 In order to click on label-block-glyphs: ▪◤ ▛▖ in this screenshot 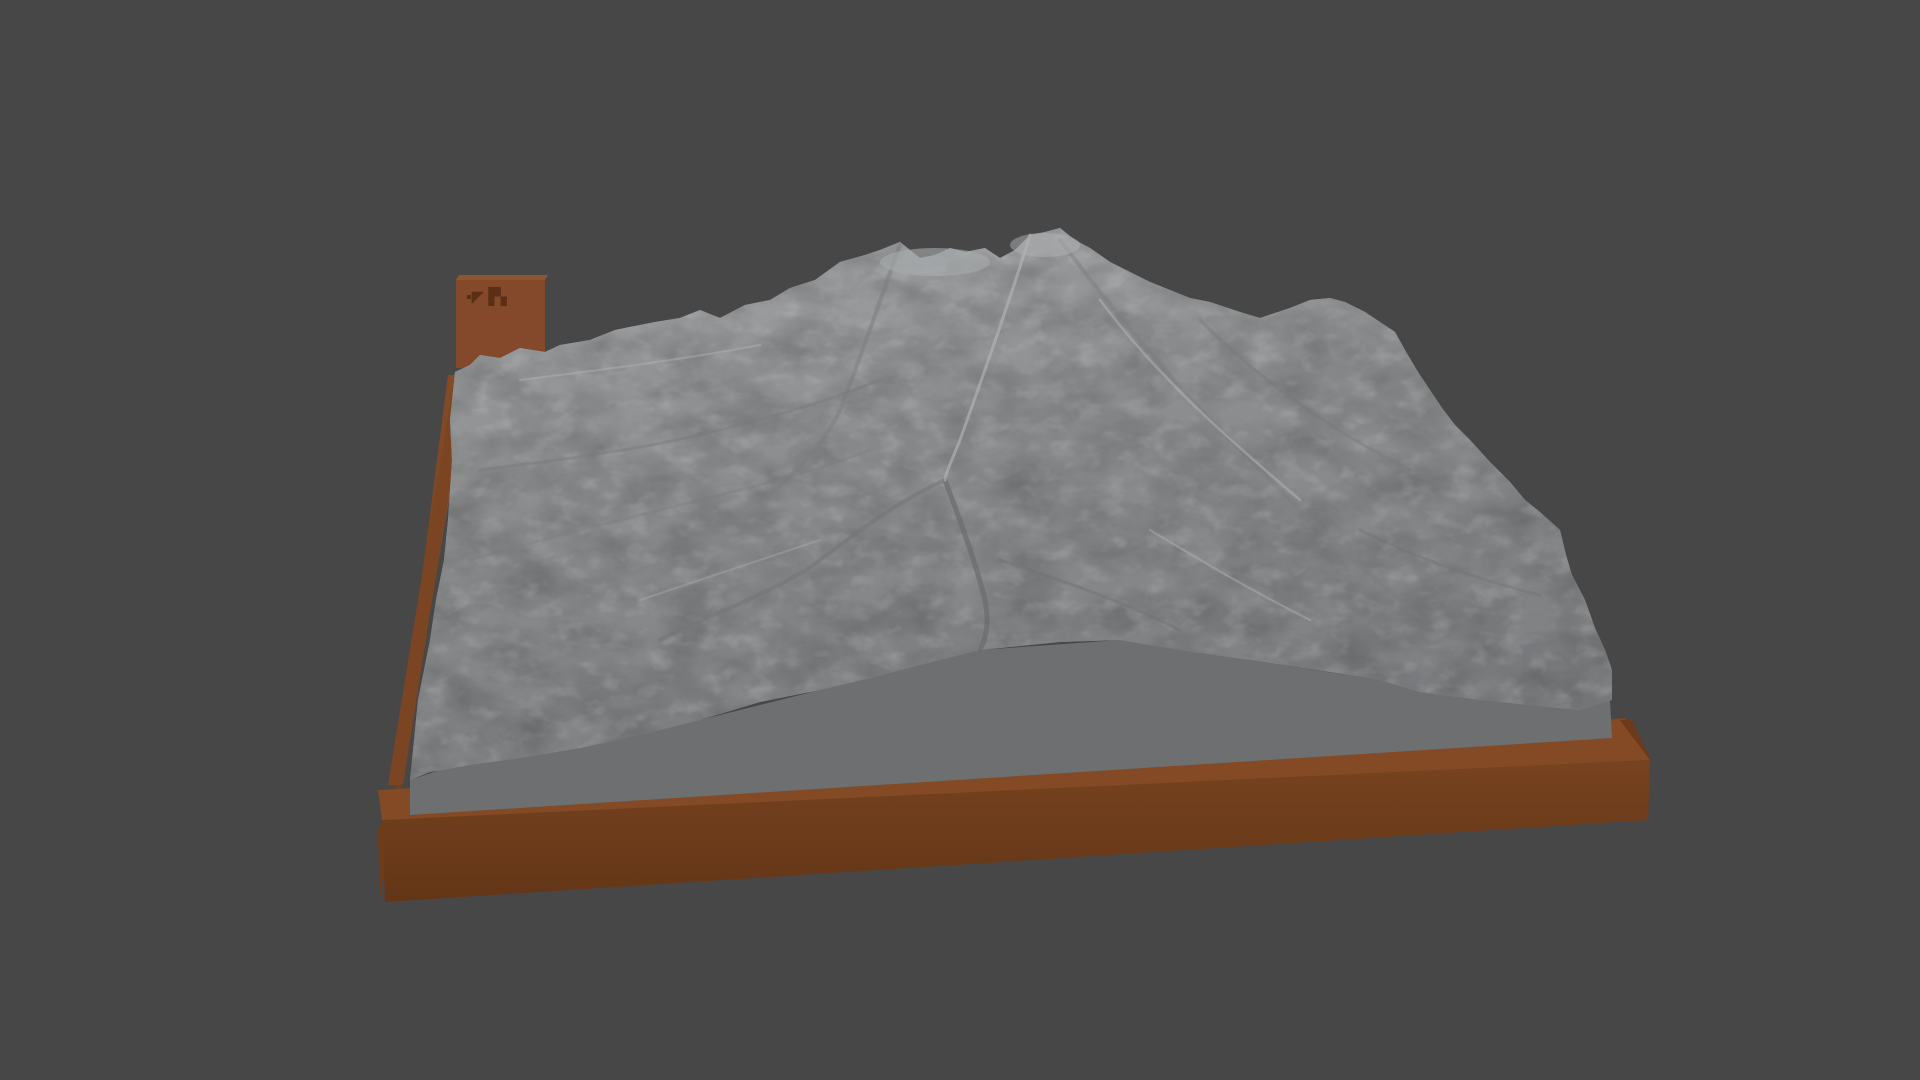, I will do `click(489, 296)`.